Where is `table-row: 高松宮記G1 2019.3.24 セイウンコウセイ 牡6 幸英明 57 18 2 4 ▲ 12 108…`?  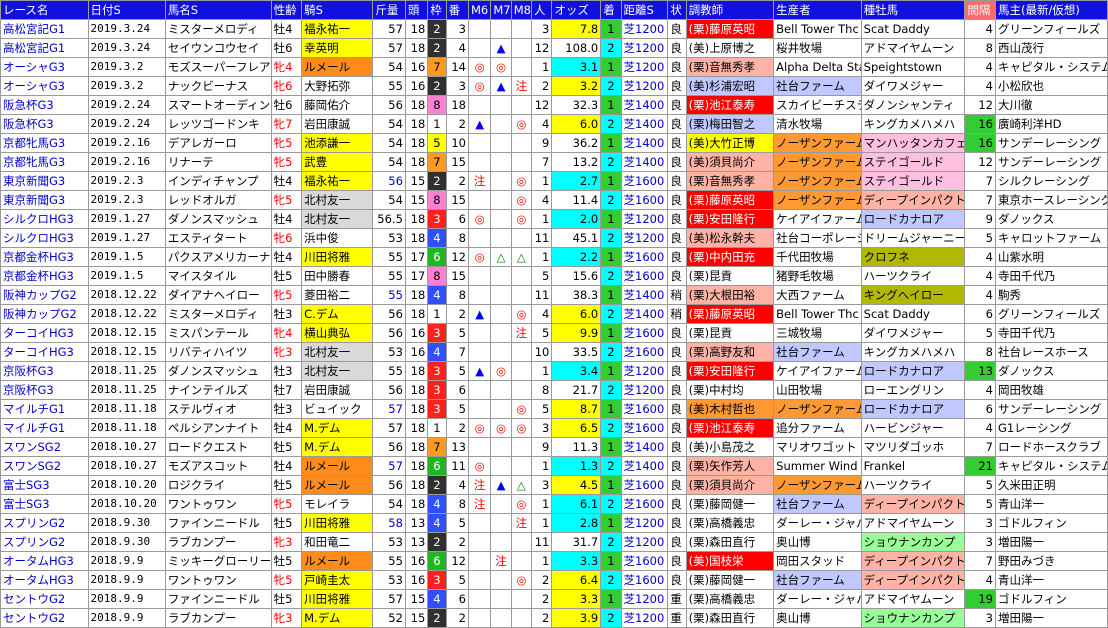 table-row: 高松宮記G1 2019.3.24 セイウンコウセイ 牡6 幸英明 57 18 2 4 ▲ 12 108… is located at coordinates (554, 48).